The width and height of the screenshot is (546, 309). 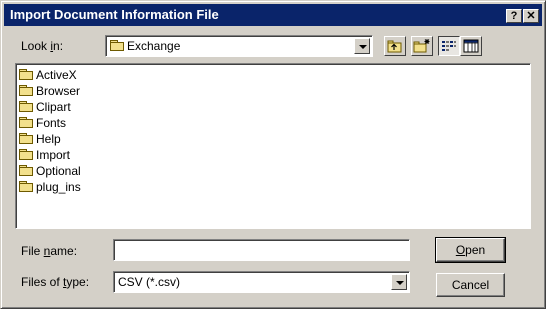 I want to click on folder-open-icon, so click(x=117, y=45).